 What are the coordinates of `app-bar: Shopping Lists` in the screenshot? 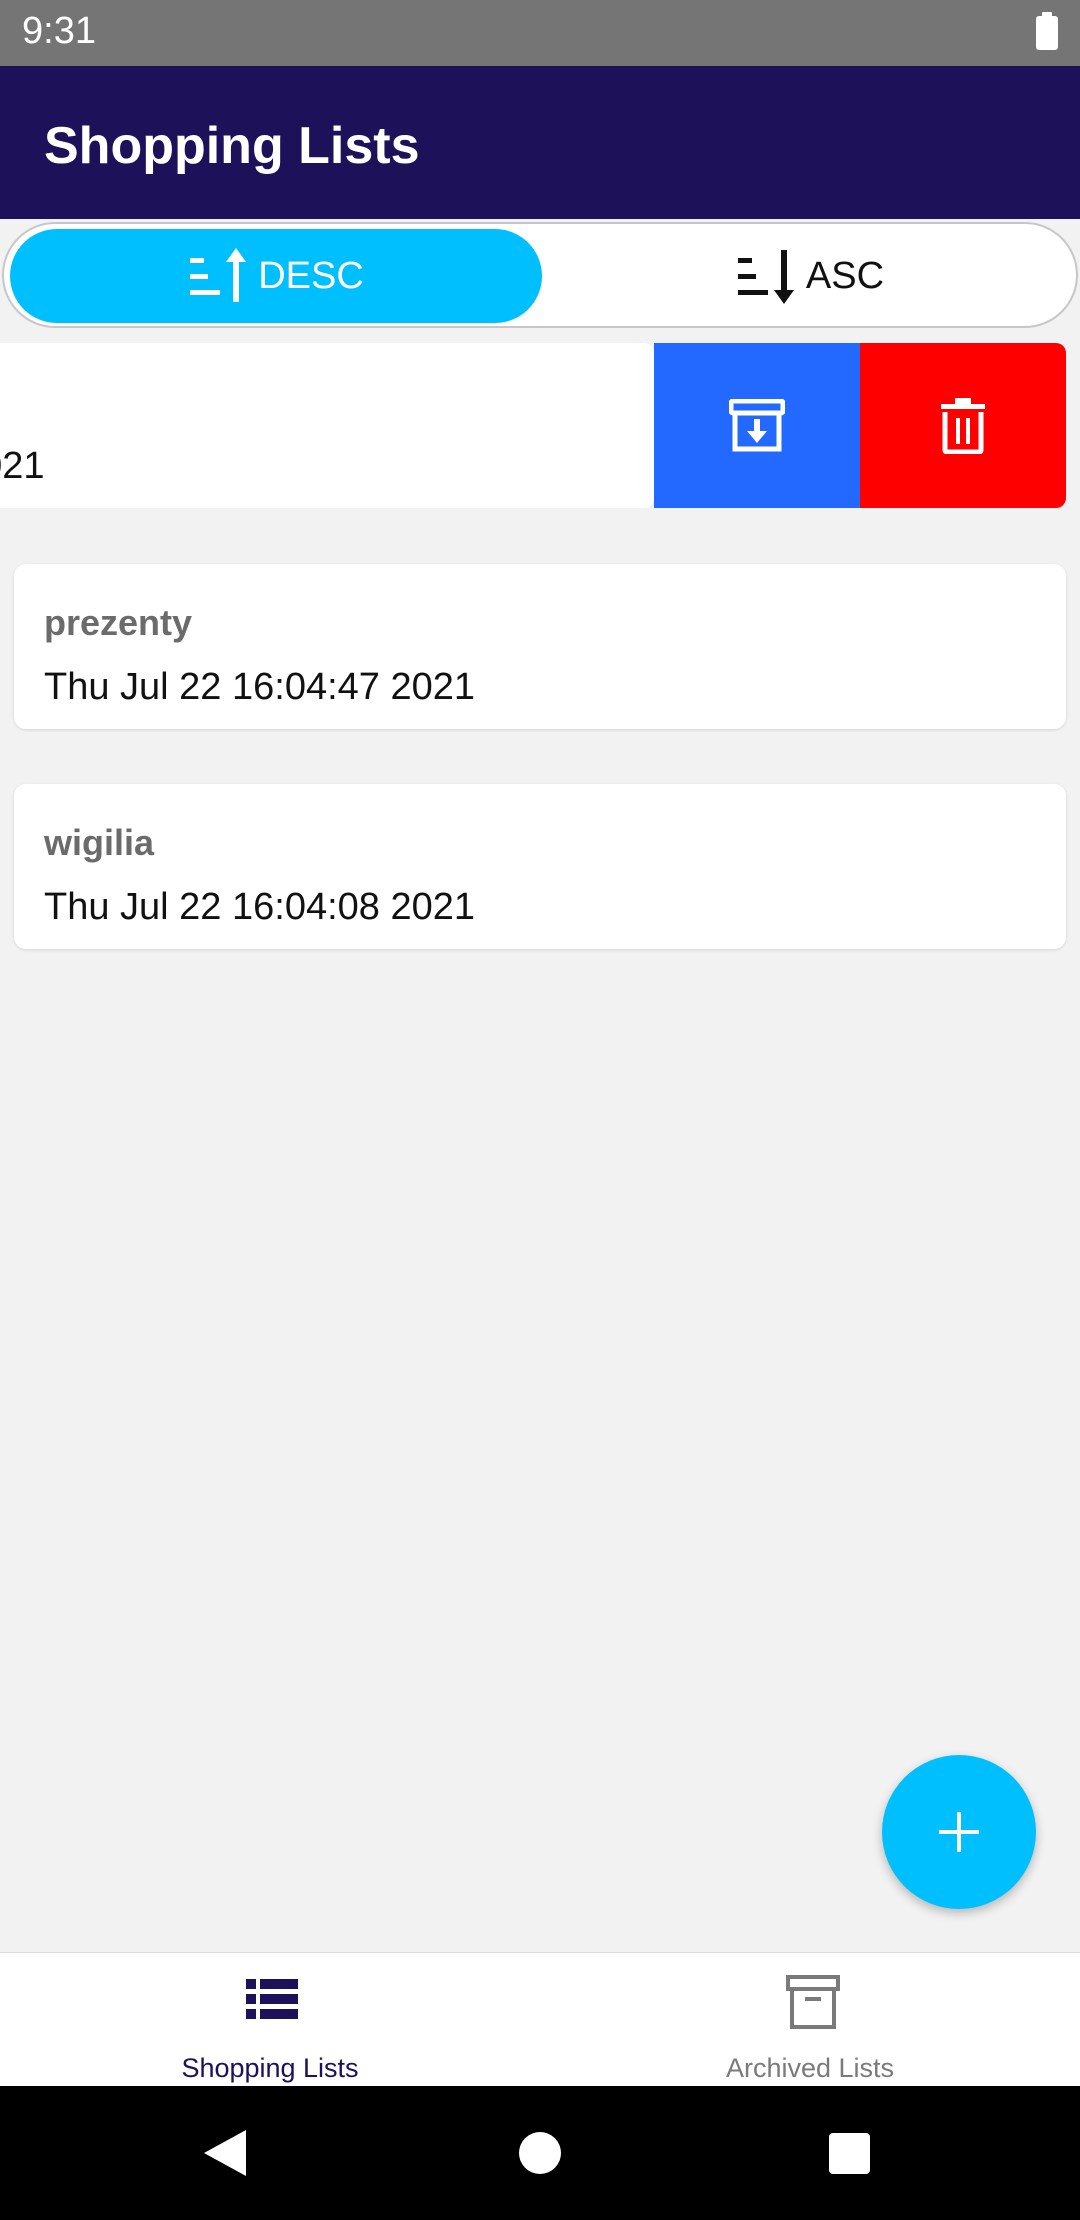 It's located at (540, 142).